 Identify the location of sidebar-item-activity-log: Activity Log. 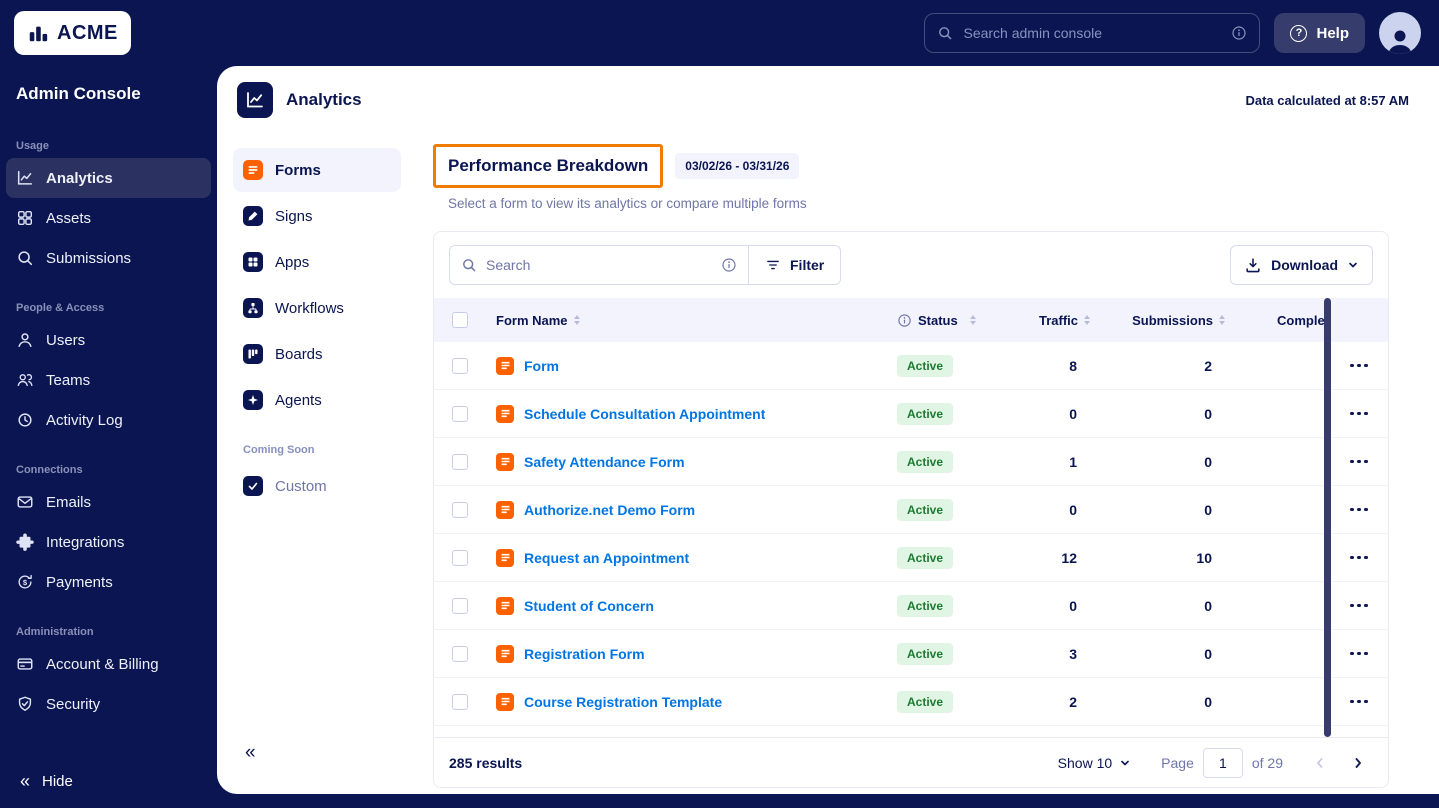
(108, 420).